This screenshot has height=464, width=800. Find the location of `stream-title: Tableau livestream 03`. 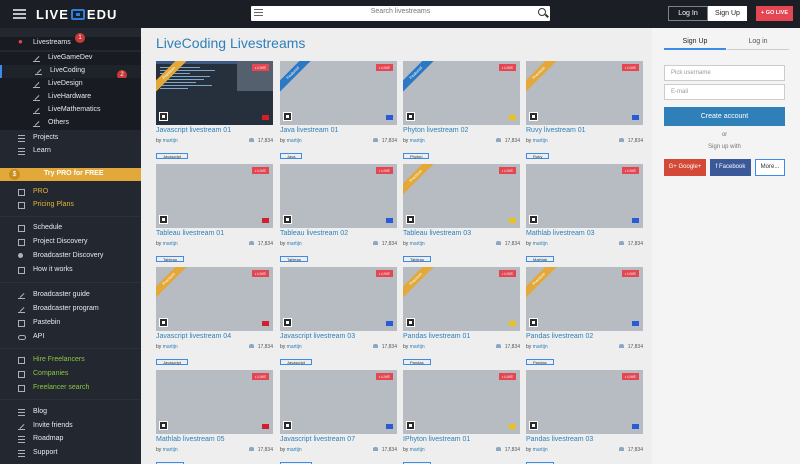

stream-title: Tableau livestream 03 is located at coordinates (461, 234).